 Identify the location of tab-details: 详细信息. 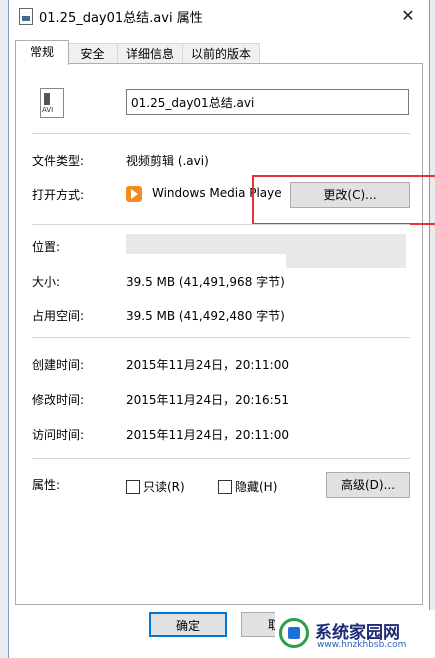
(150, 53).